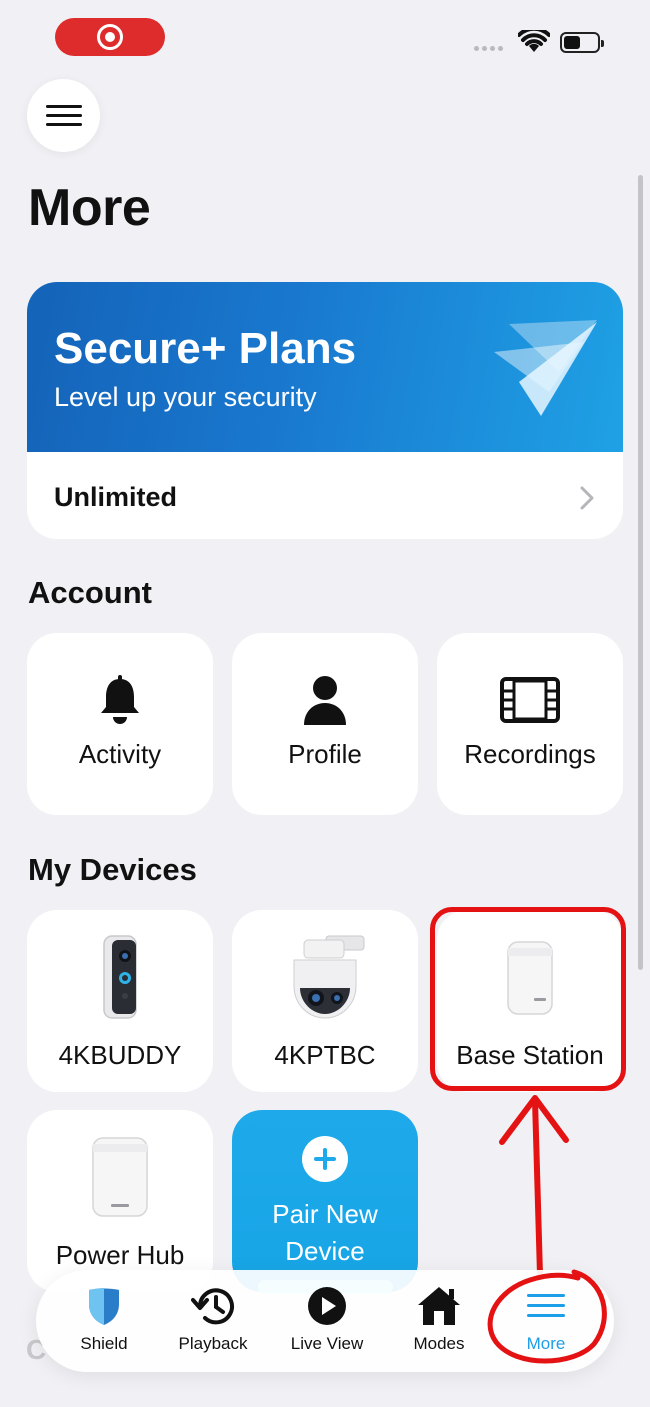 The height and width of the screenshot is (1407, 650). What do you see at coordinates (120, 1177) in the screenshot?
I see `power-hub-icon` at bounding box center [120, 1177].